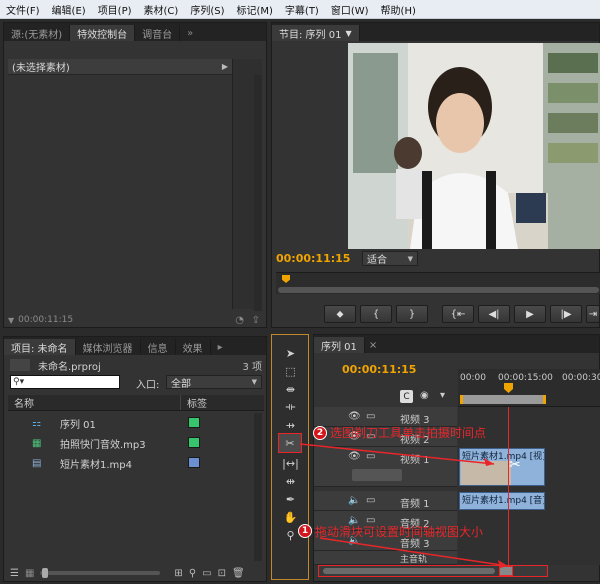 This screenshot has height=584, width=600. I want to click on go-to-in-button: {⇤, so click(458, 314).